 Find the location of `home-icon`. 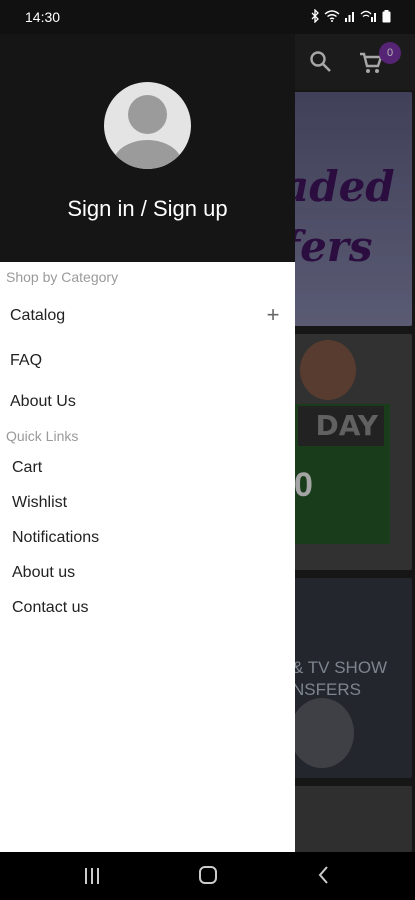

home-icon is located at coordinates (208, 875).